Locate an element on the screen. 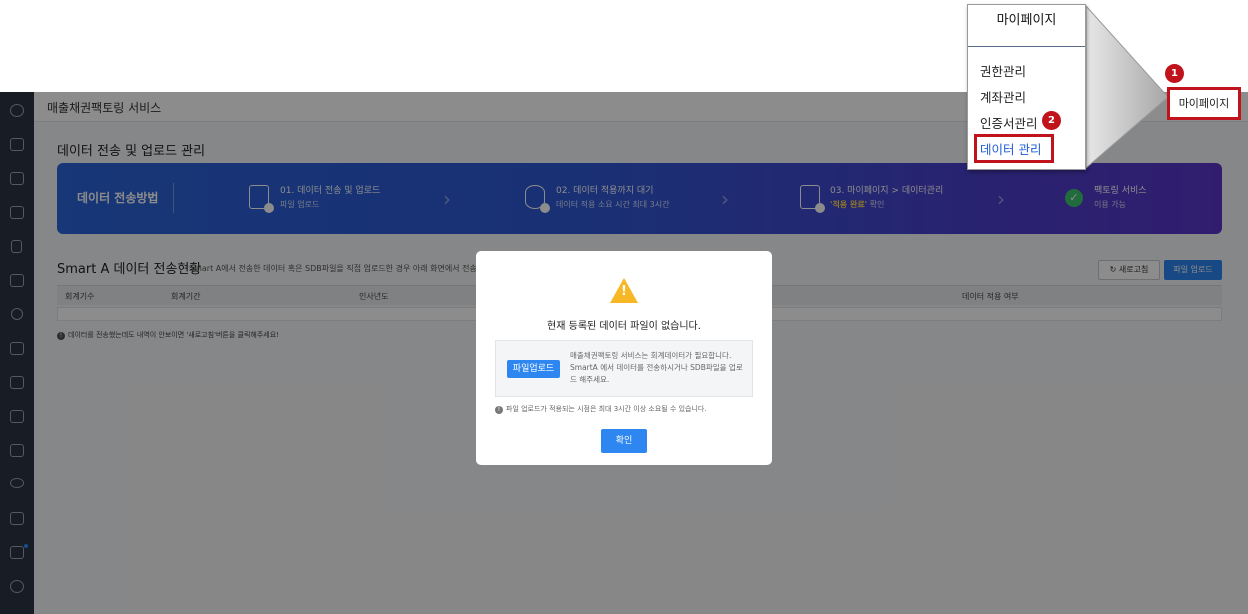 The height and width of the screenshot is (614, 1248). mypage-button: 마이페이지 is located at coordinates (1204, 103).